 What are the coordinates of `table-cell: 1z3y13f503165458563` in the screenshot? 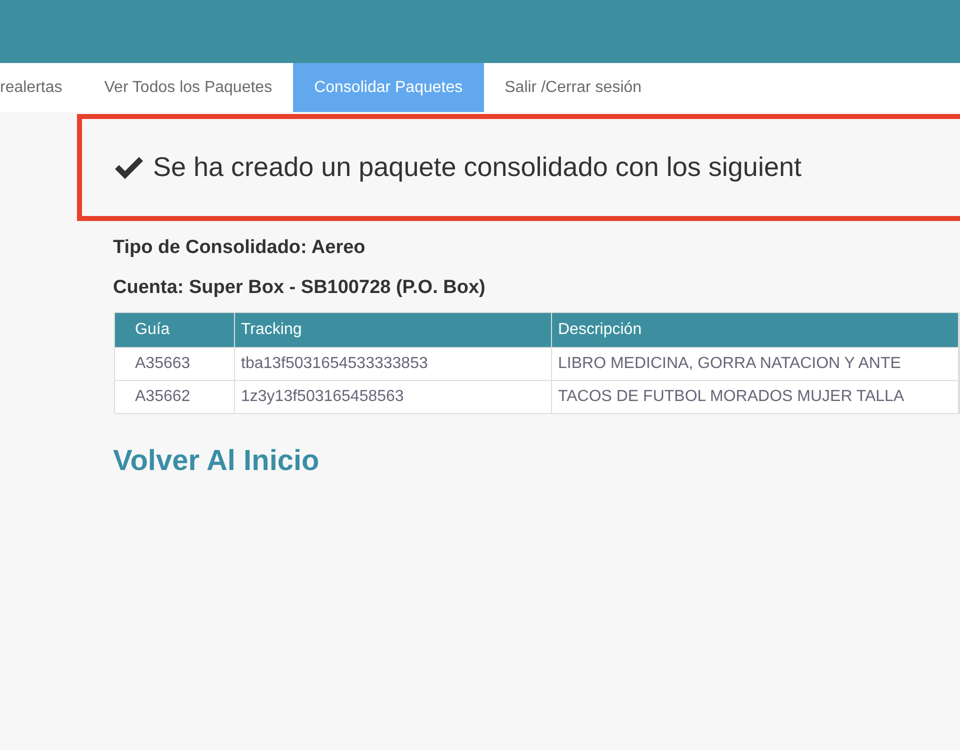 It's located at (393, 397).